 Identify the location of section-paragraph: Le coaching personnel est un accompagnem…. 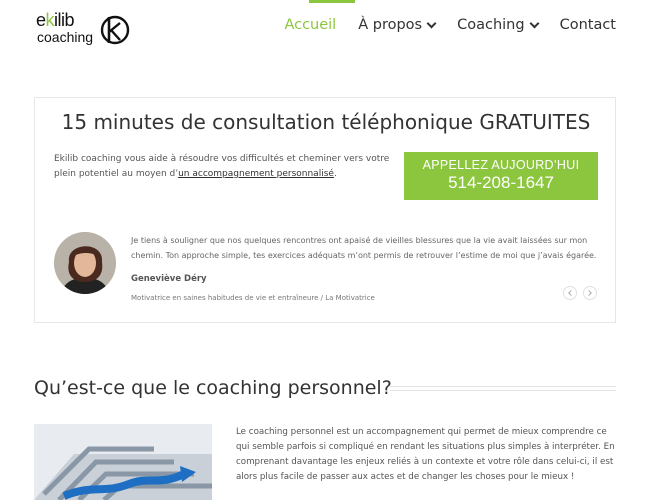
(425, 454).